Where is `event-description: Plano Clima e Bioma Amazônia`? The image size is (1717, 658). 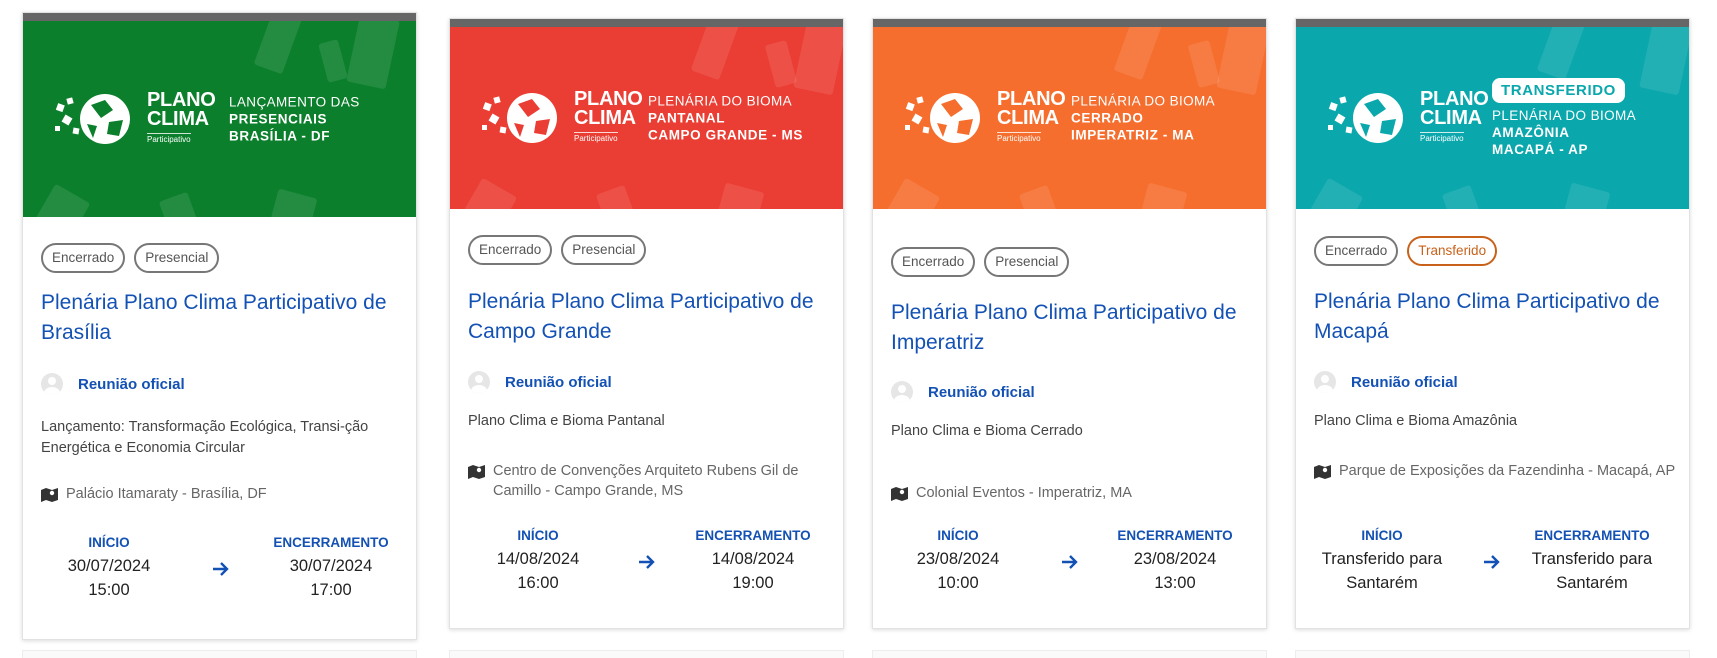
event-description: Plano Clima e Bioma Amazônia is located at coordinates (1416, 421).